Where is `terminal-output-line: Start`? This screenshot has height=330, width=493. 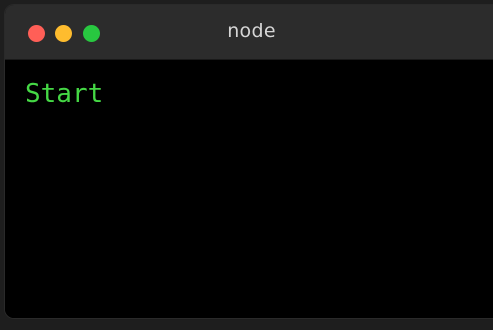
terminal-output-line: Start is located at coordinates (64, 94).